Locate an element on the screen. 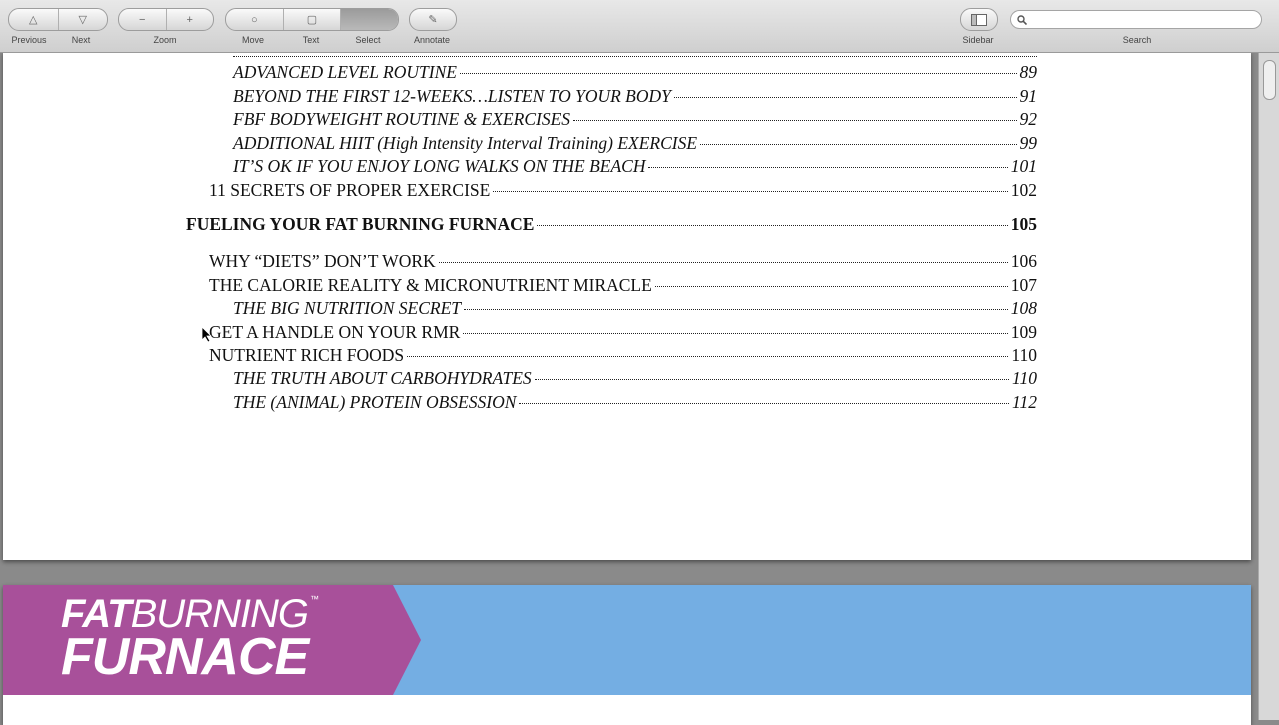 This screenshot has height=725, width=1279. toc-entry-page: 102 is located at coordinates (1023, 190).